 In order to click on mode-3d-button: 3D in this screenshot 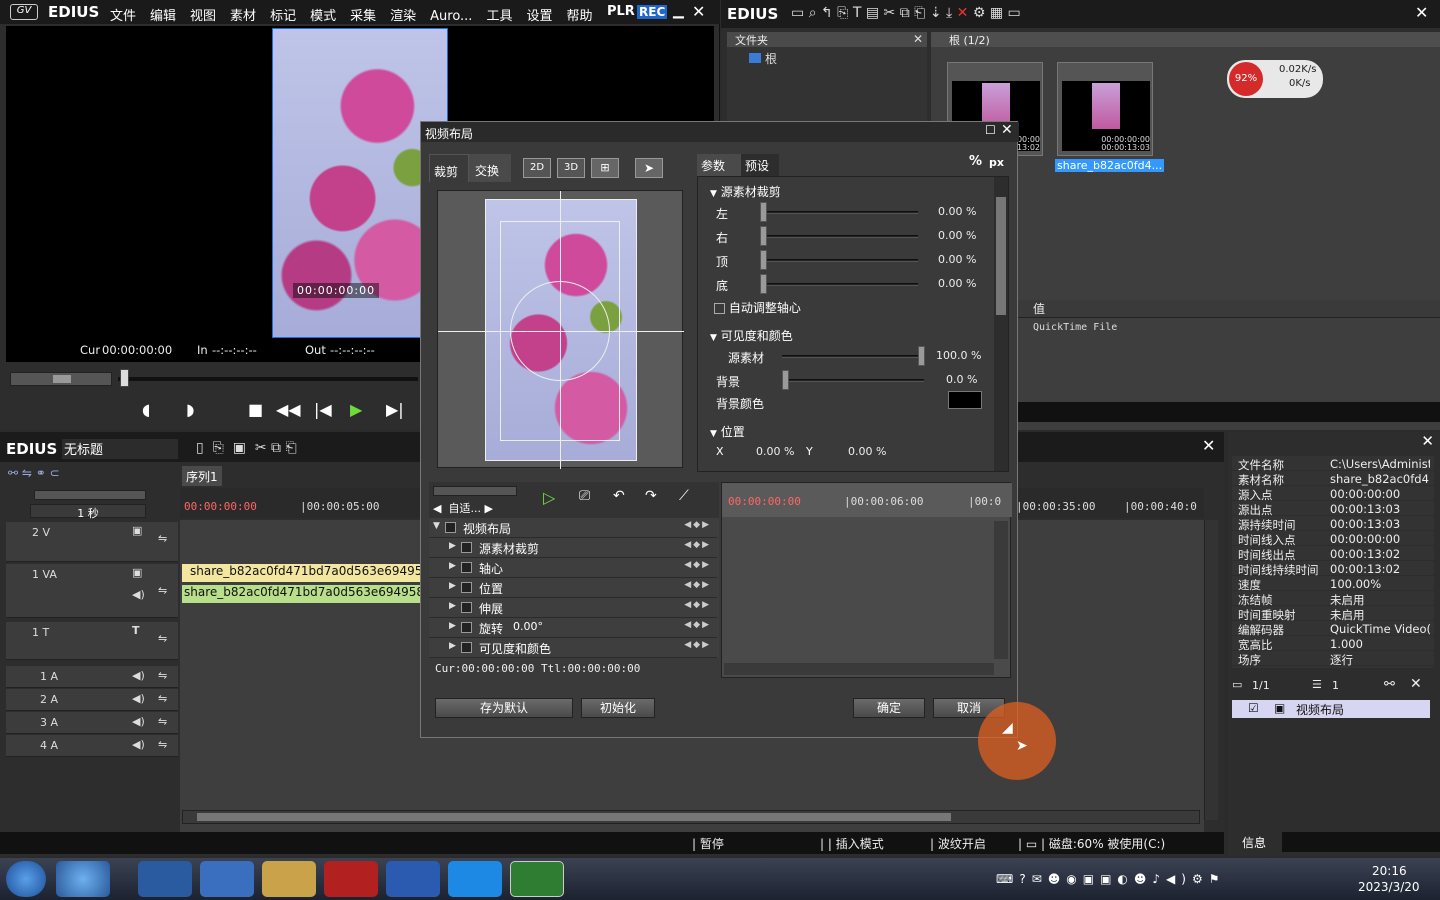, I will do `click(571, 168)`.